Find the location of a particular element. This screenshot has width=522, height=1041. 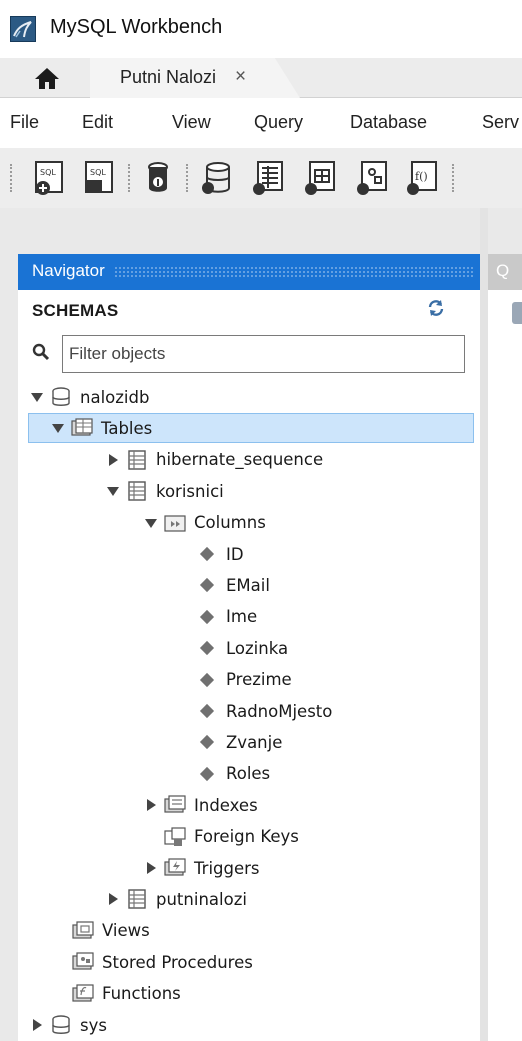

menu-file: File is located at coordinates (24, 122).